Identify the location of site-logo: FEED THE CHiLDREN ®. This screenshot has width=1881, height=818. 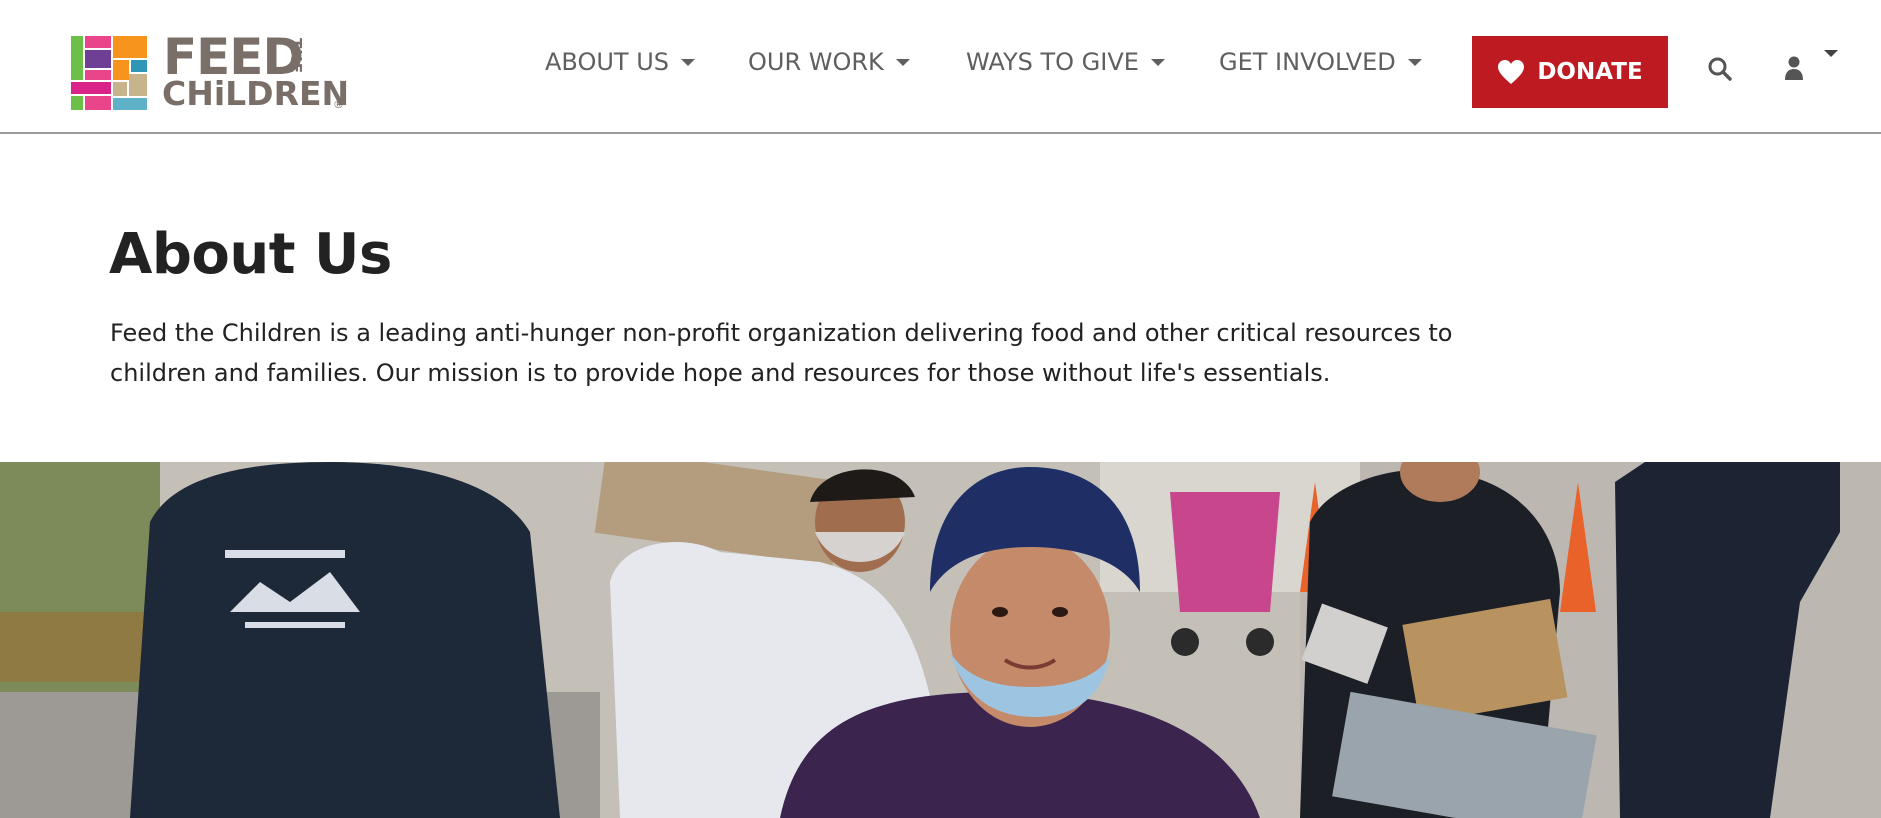
(210, 72).